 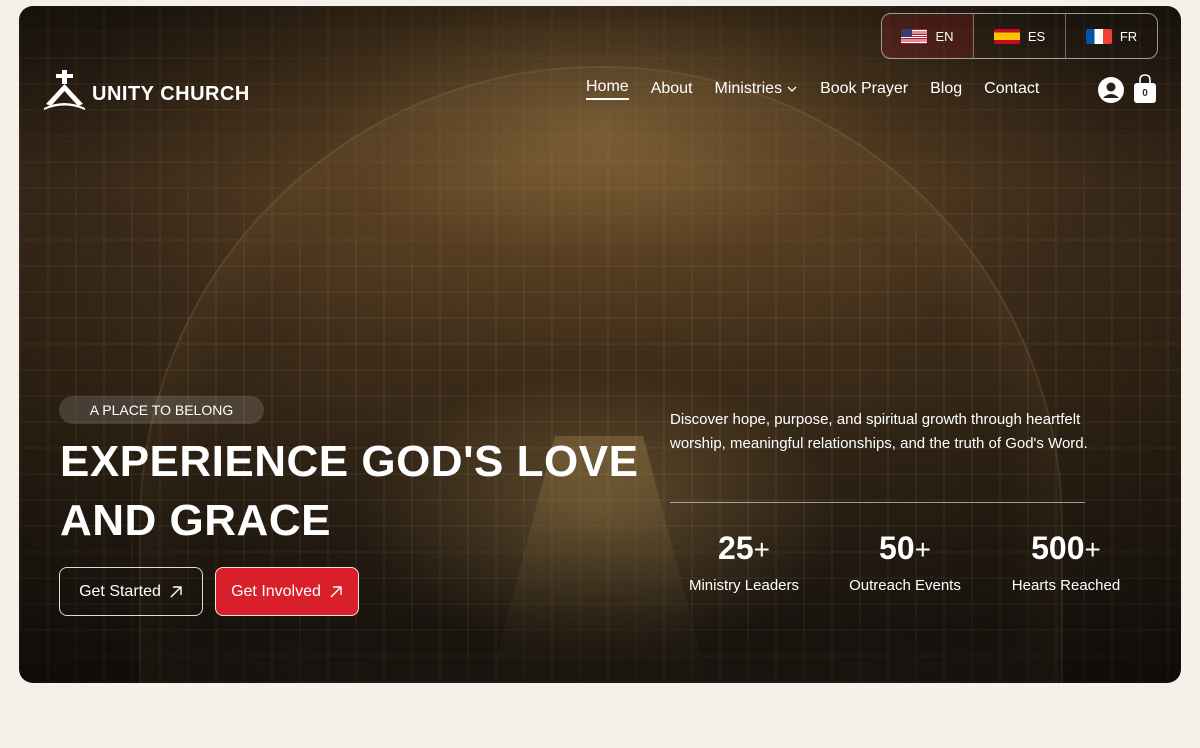 What do you see at coordinates (607, 89) in the screenshot?
I see `nav-home: Home` at bounding box center [607, 89].